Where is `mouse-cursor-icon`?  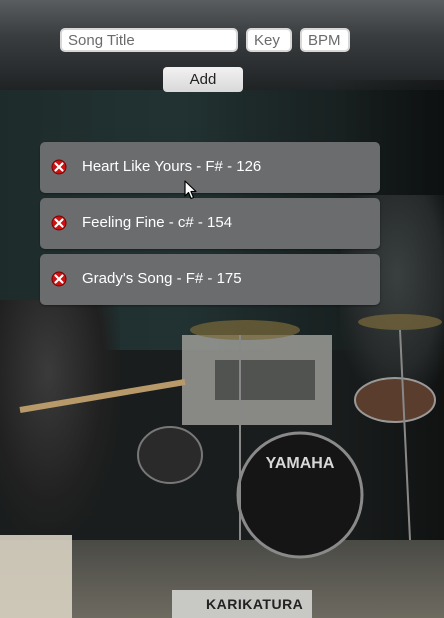
mouse-cursor-icon is located at coordinates (190, 190).